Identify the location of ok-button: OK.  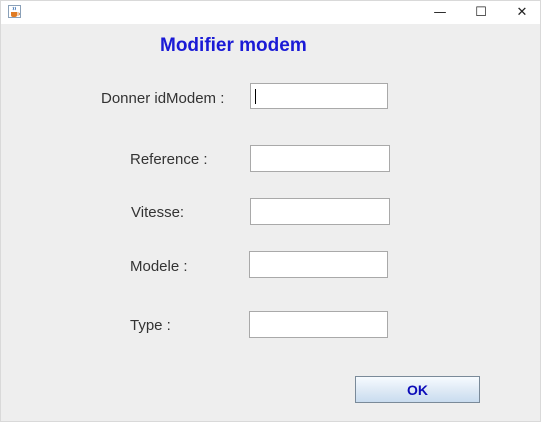
(417, 389).